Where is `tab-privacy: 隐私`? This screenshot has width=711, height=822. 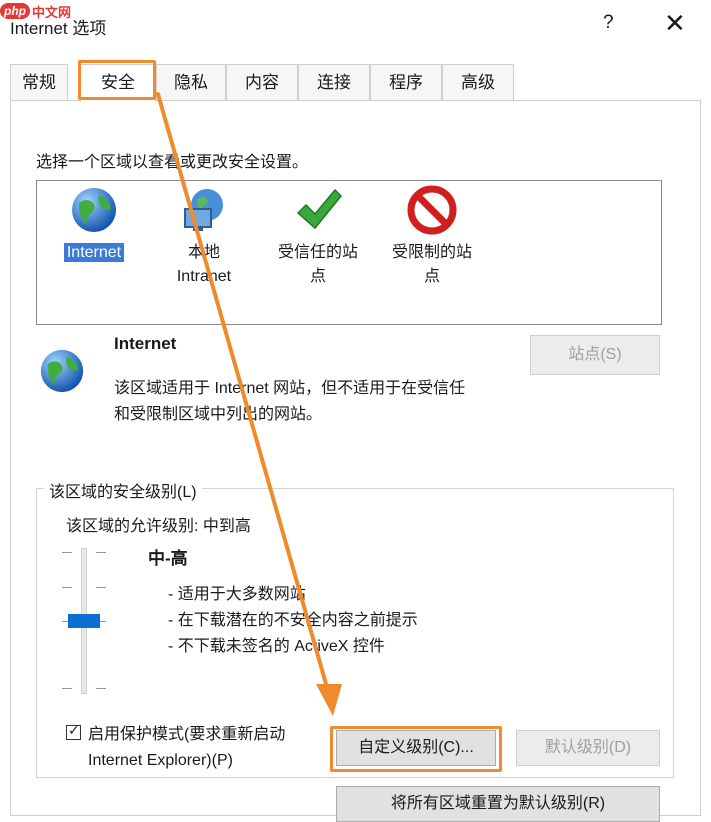
tab-privacy: 隐私 is located at coordinates (191, 82).